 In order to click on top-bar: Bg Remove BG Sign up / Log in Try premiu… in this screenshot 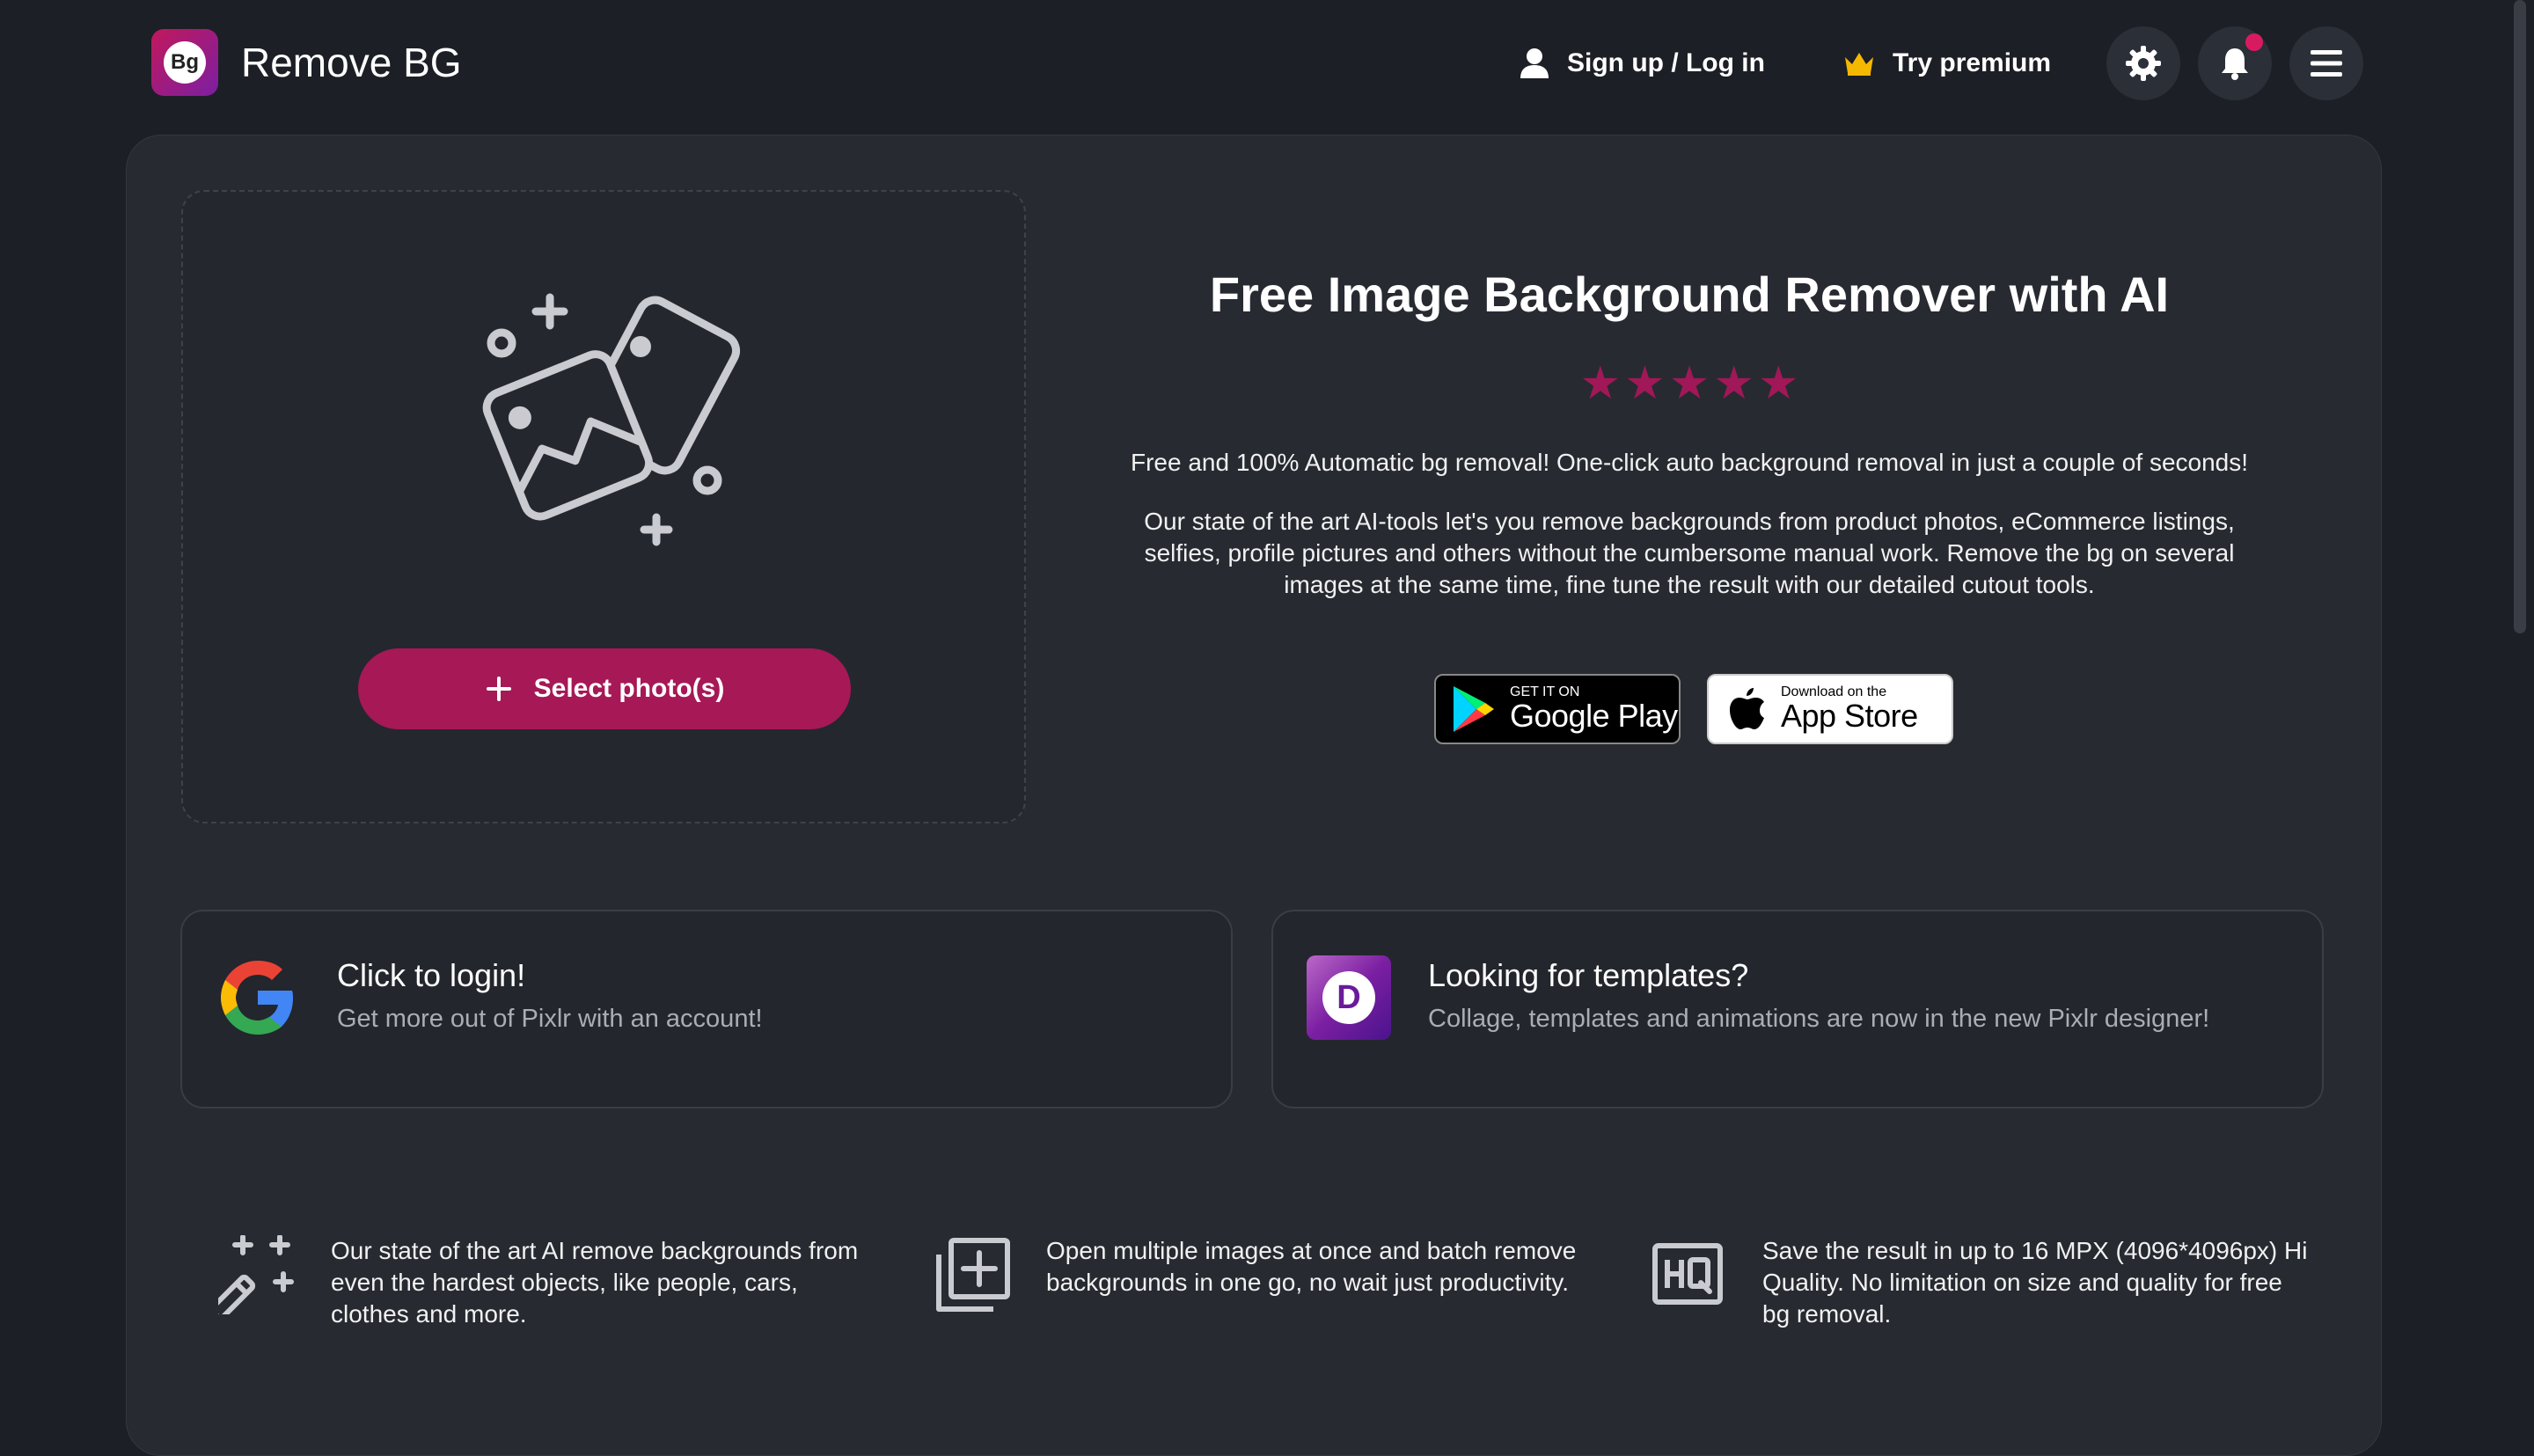, I will do `click(1267, 64)`.